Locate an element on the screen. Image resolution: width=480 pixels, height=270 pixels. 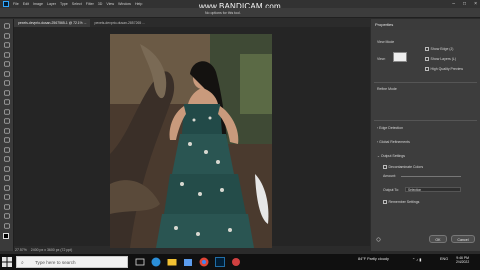
blur-tool-icon is located at coordinates (7, 150).